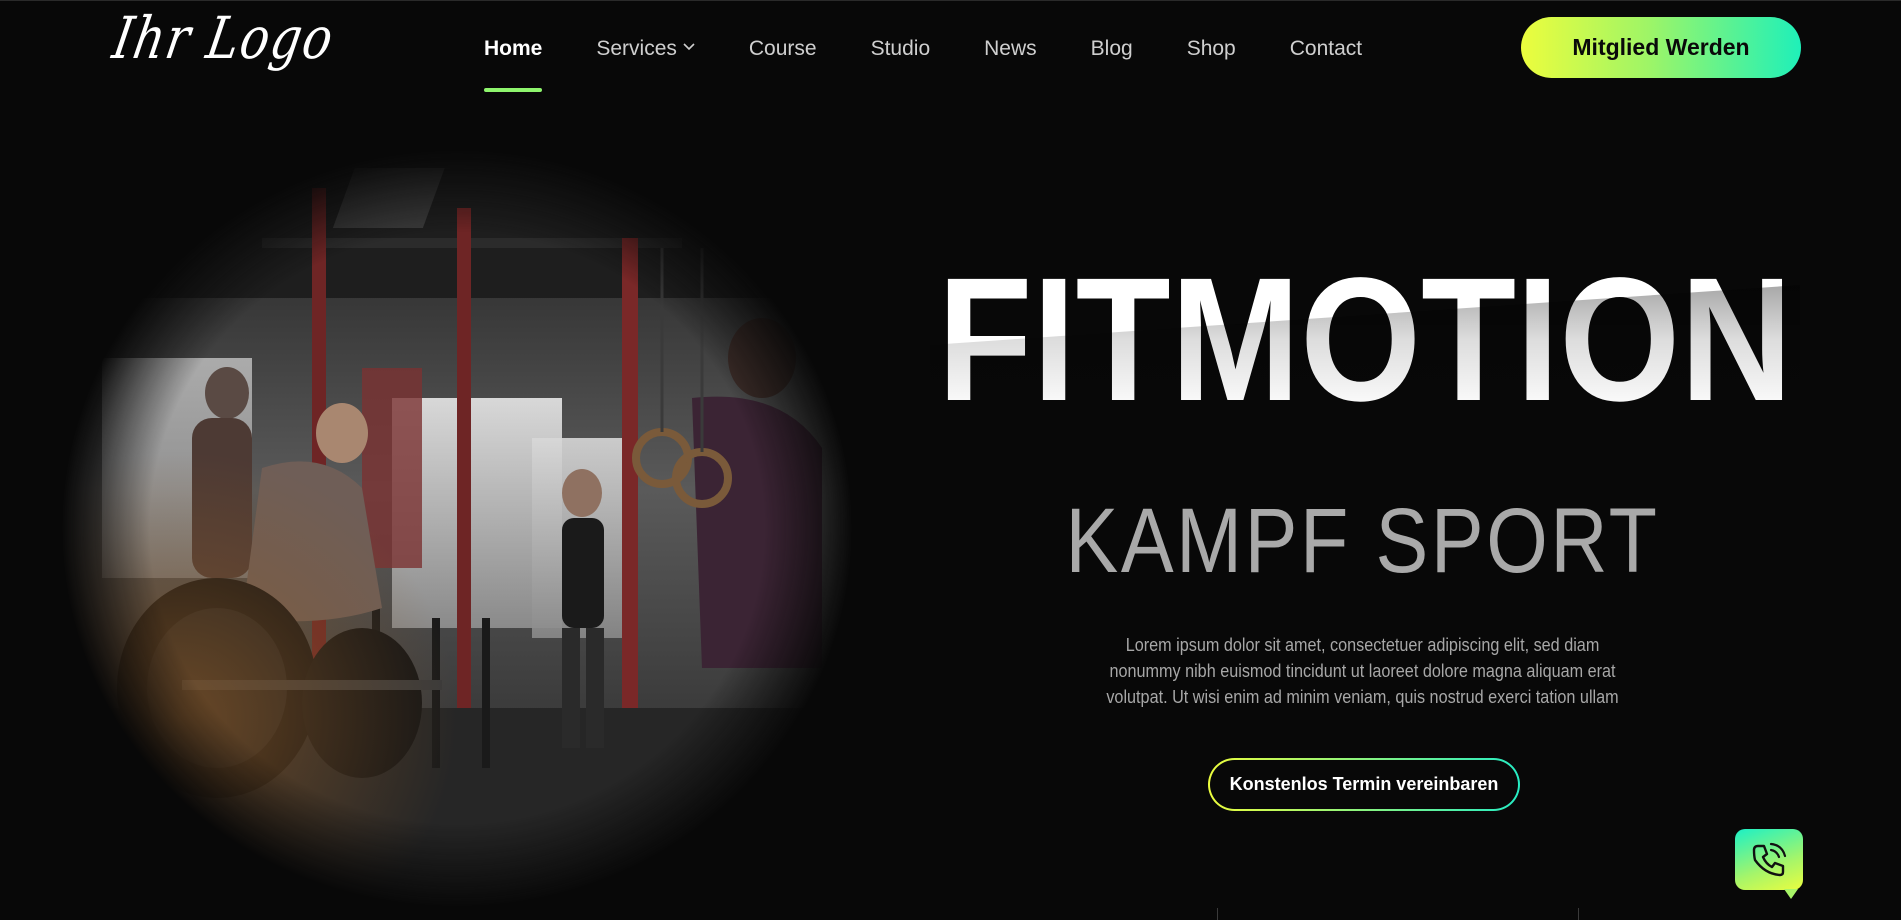 The image size is (1901, 920). What do you see at coordinates (224, 38) in the screenshot?
I see `site-logo: Ihr Logo` at bounding box center [224, 38].